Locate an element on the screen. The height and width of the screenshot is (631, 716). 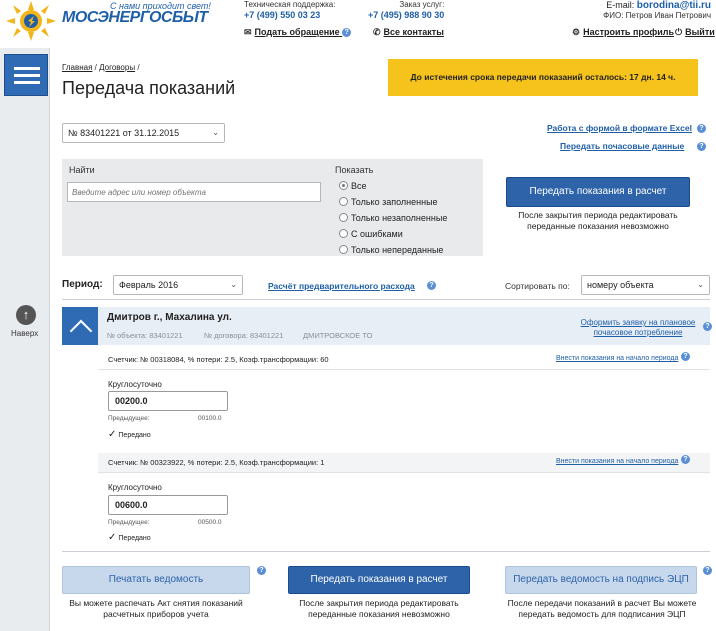
object-number: № объекта: 83401221 is located at coordinates (145, 335).